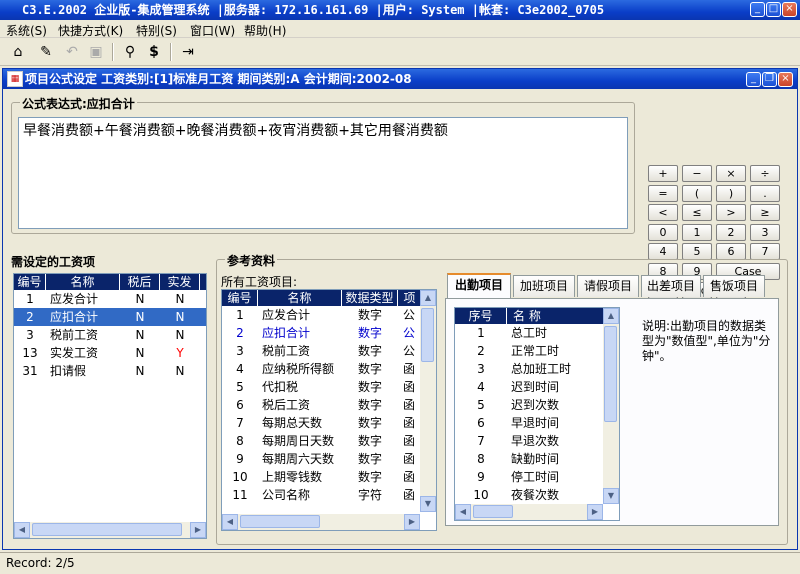  Describe the element at coordinates (321, 405) in the screenshot. I see `table-row: 6 税后工资 数字 函` at that location.